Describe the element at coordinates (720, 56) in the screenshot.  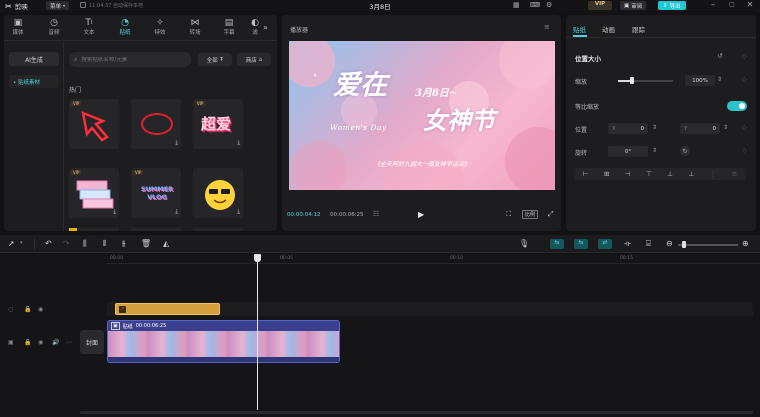
I see `reset-icon: ↺` at that location.